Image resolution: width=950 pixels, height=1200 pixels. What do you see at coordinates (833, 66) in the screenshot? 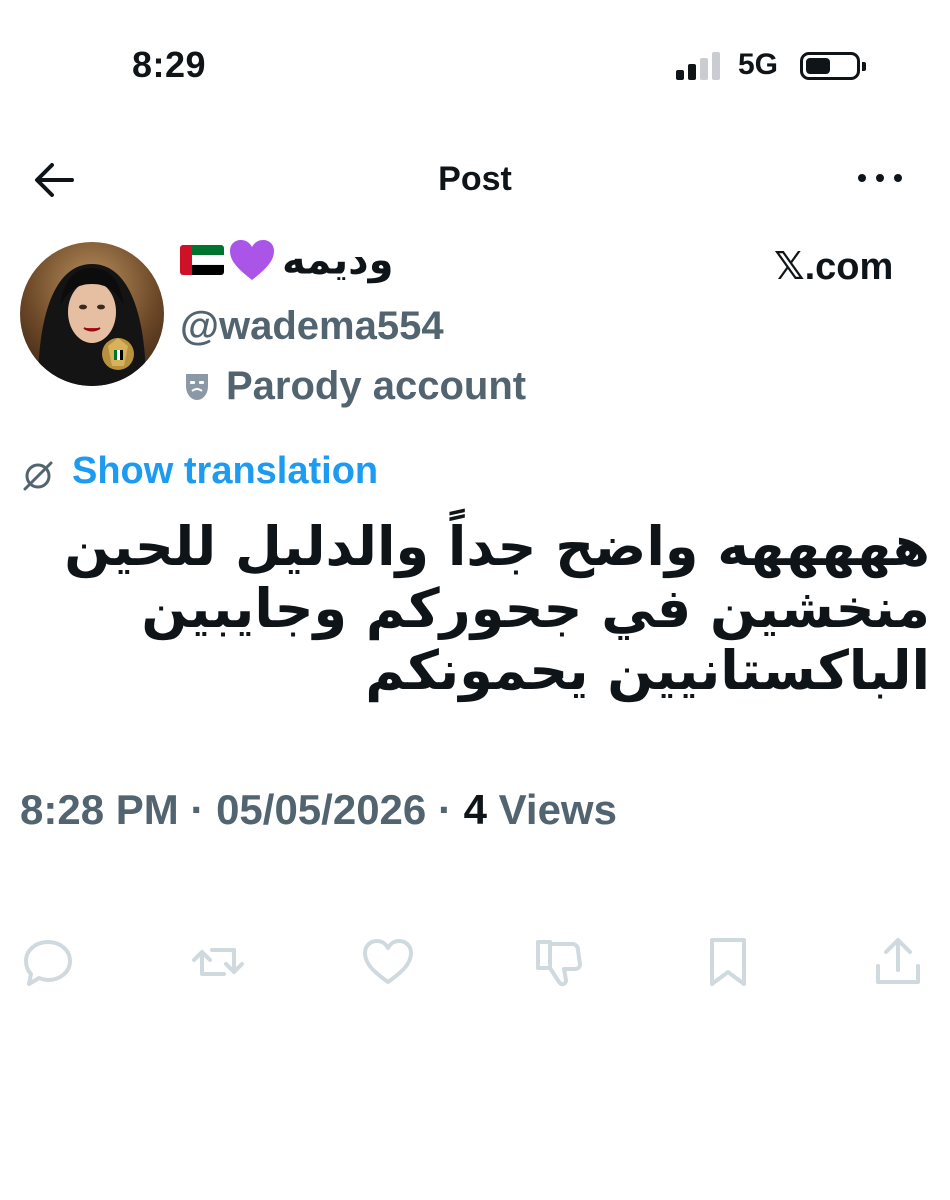
I see `battery-icon` at bounding box center [833, 66].